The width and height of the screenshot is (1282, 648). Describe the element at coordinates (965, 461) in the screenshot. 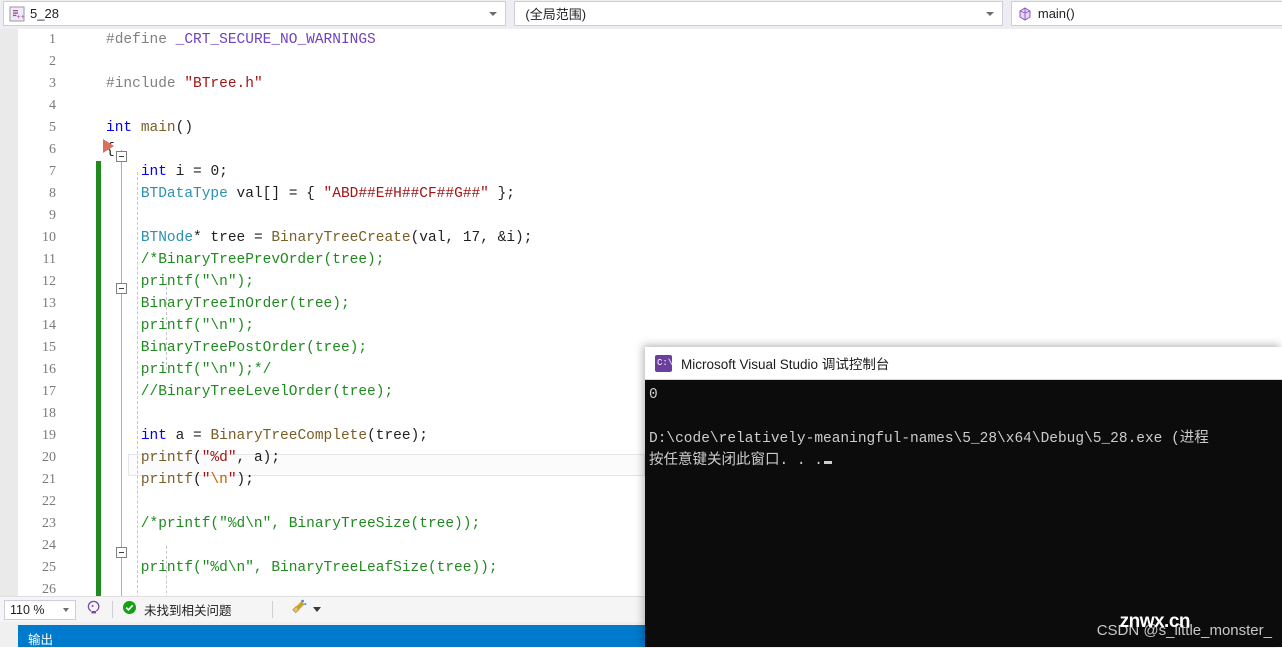

I see `console-line-with-cursor: 按任意键关闭此窗口. . .` at that location.